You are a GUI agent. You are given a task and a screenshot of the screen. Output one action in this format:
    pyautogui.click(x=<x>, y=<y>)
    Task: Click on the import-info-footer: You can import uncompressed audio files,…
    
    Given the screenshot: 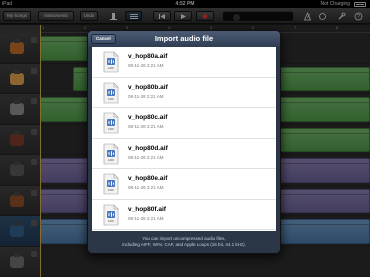 What is the action you would take?
    pyautogui.click(x=184, y=241)
    